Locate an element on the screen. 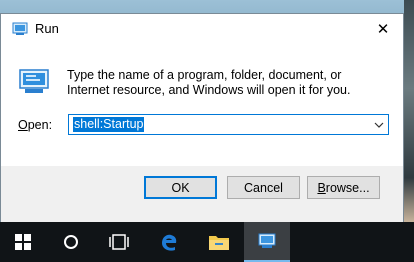 The image size is (414, 262). close-icon: ✕ is located at coordinates (383, 29).